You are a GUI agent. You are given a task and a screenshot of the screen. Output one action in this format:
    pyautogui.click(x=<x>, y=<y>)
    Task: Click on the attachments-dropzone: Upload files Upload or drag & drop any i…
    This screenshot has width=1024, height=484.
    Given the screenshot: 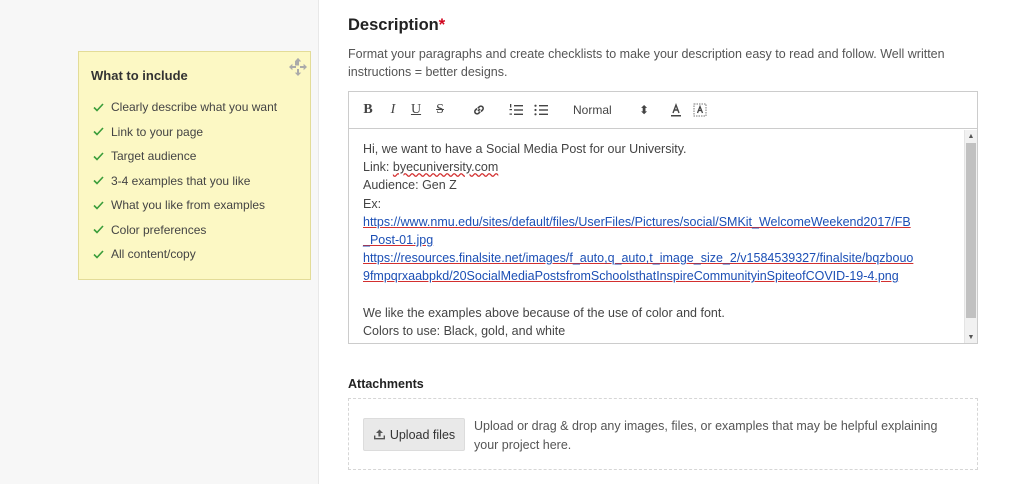 What is the action you would take?
    pyautogui.click(x=663, y=434)
    